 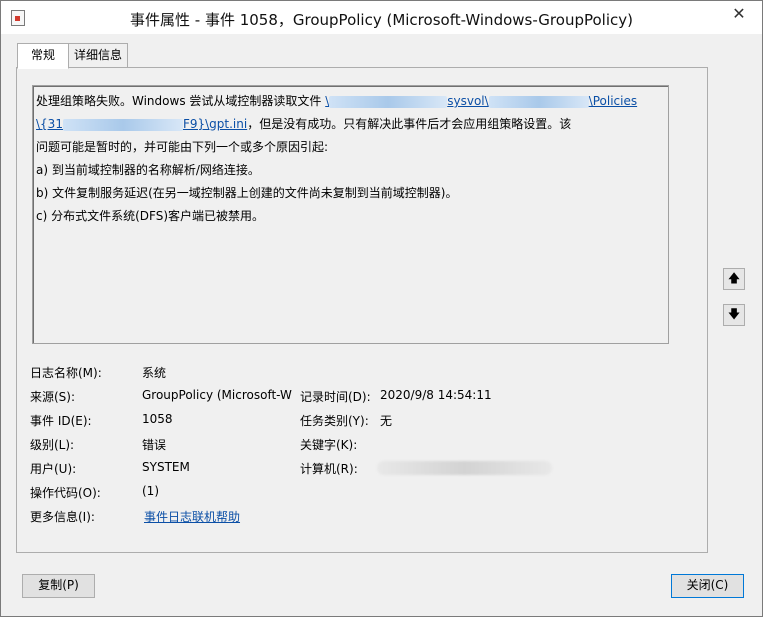 What do you see at coordinates (335, 397) in the screenshot?
I see `logged-label: 记录时间(D):` at bounding box center [335, 397].